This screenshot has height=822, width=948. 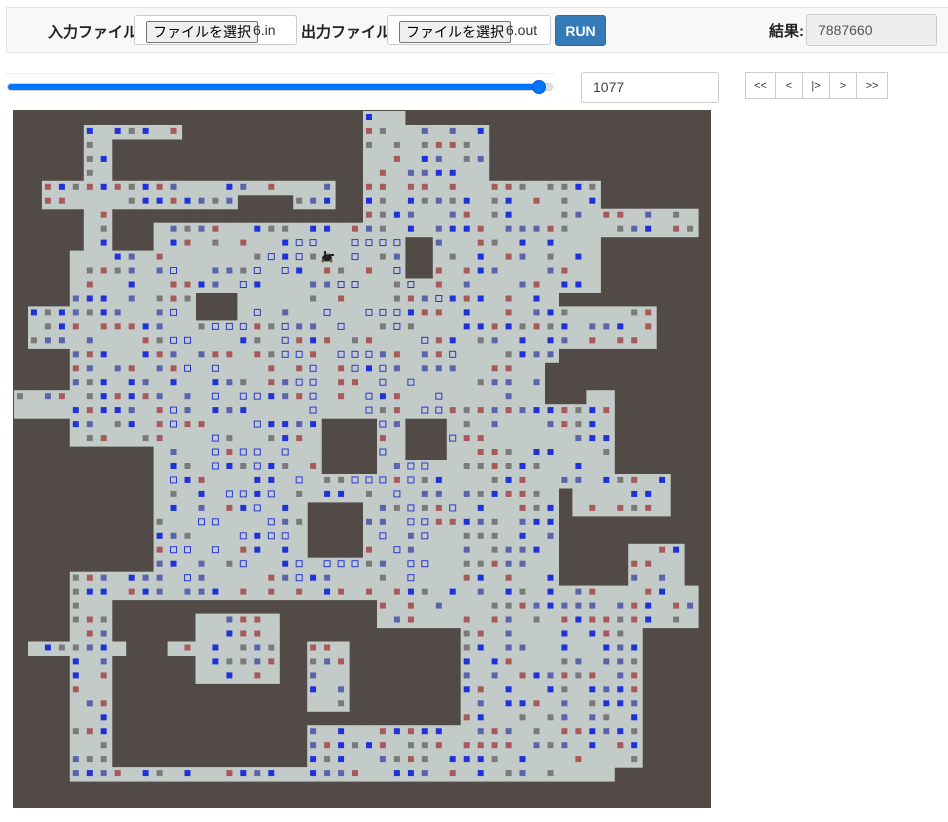 What do you see at coordinates (650, 87) in the screenshot?
I see `turn-input: 1077` at bounding box center [650, 87].